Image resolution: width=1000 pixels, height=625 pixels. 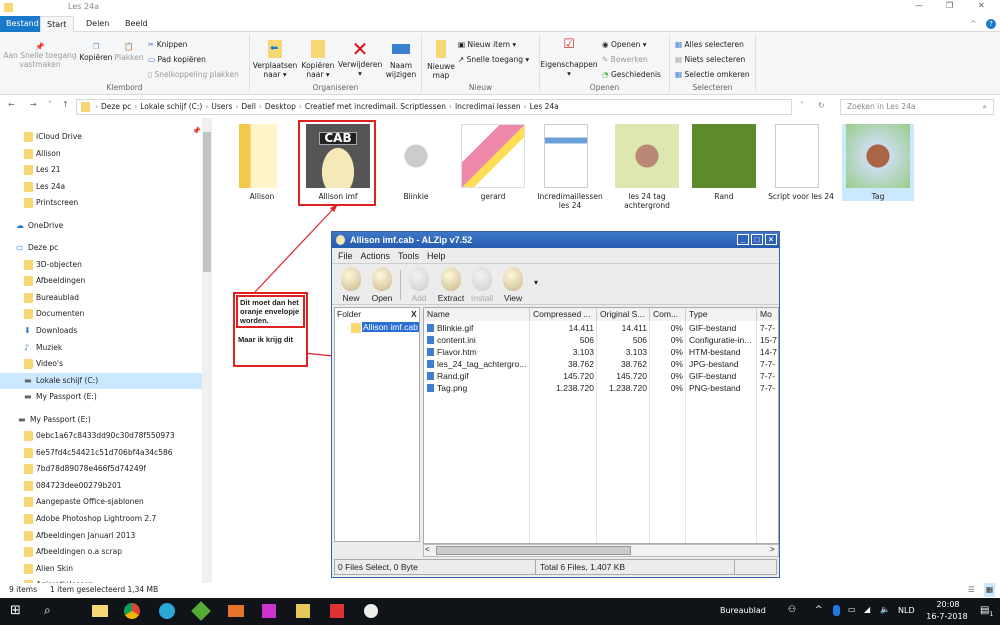 I want to click on arrow-line-up, so click(x=295, y=249).